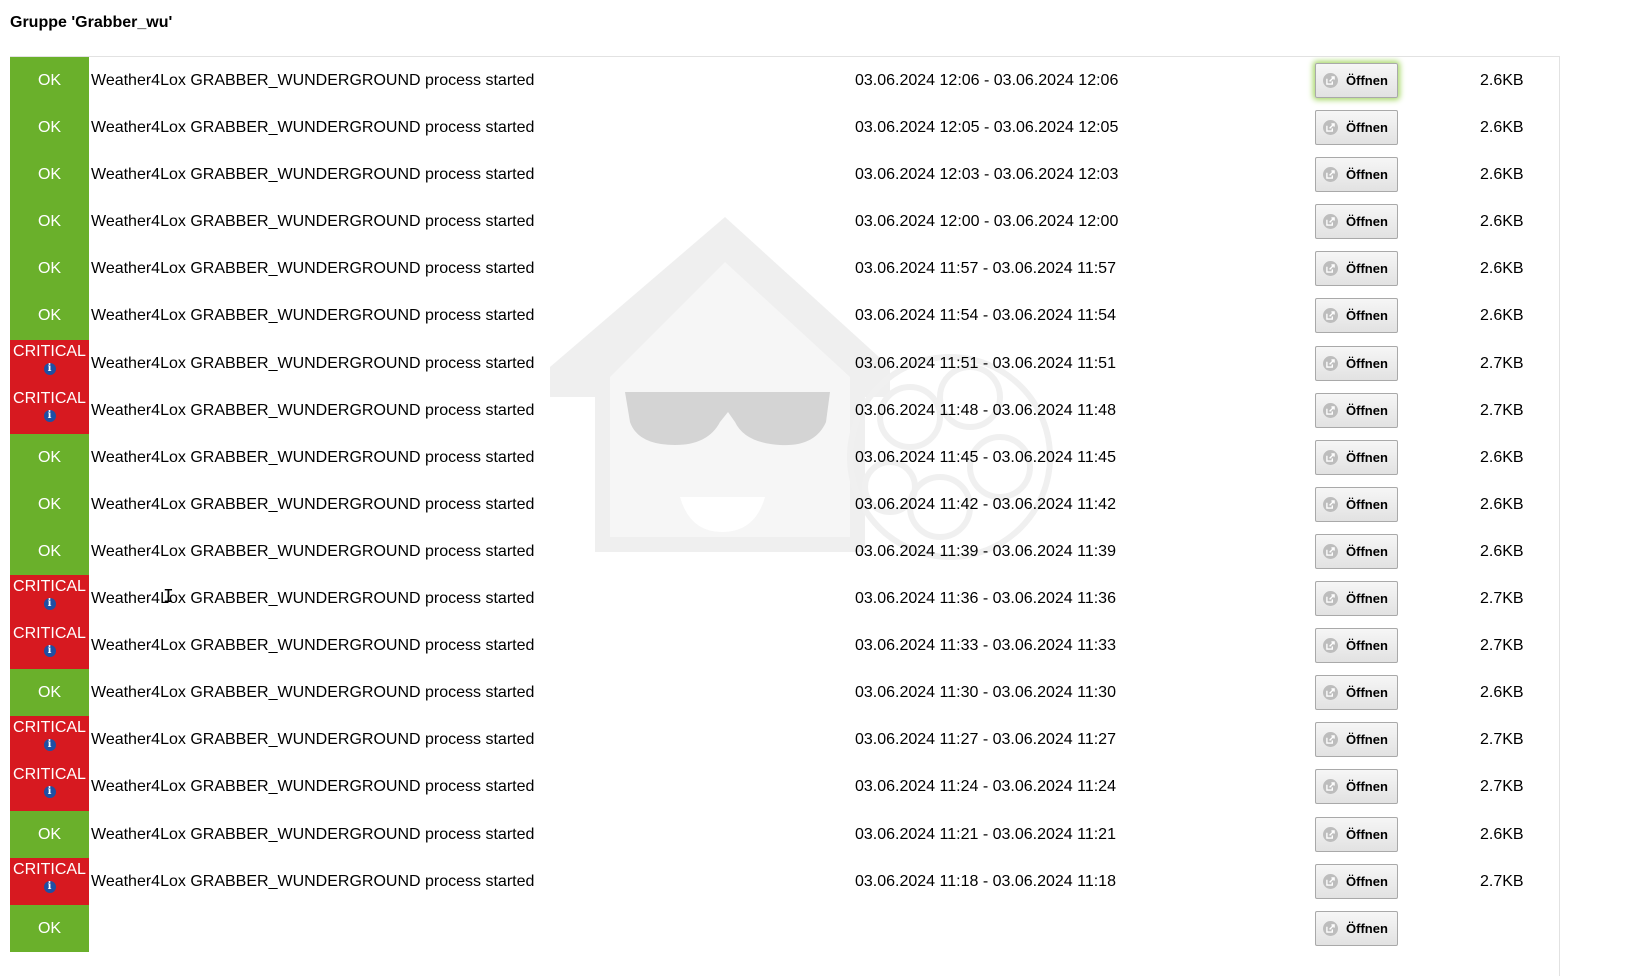 The image size is (1627, 976). What do you see at coordinates (985, 504) in the screenshot?
I see `time-range: 03.06.2024 11:42 - 03.06.2024 11:42` at bounding box center [985, 504].